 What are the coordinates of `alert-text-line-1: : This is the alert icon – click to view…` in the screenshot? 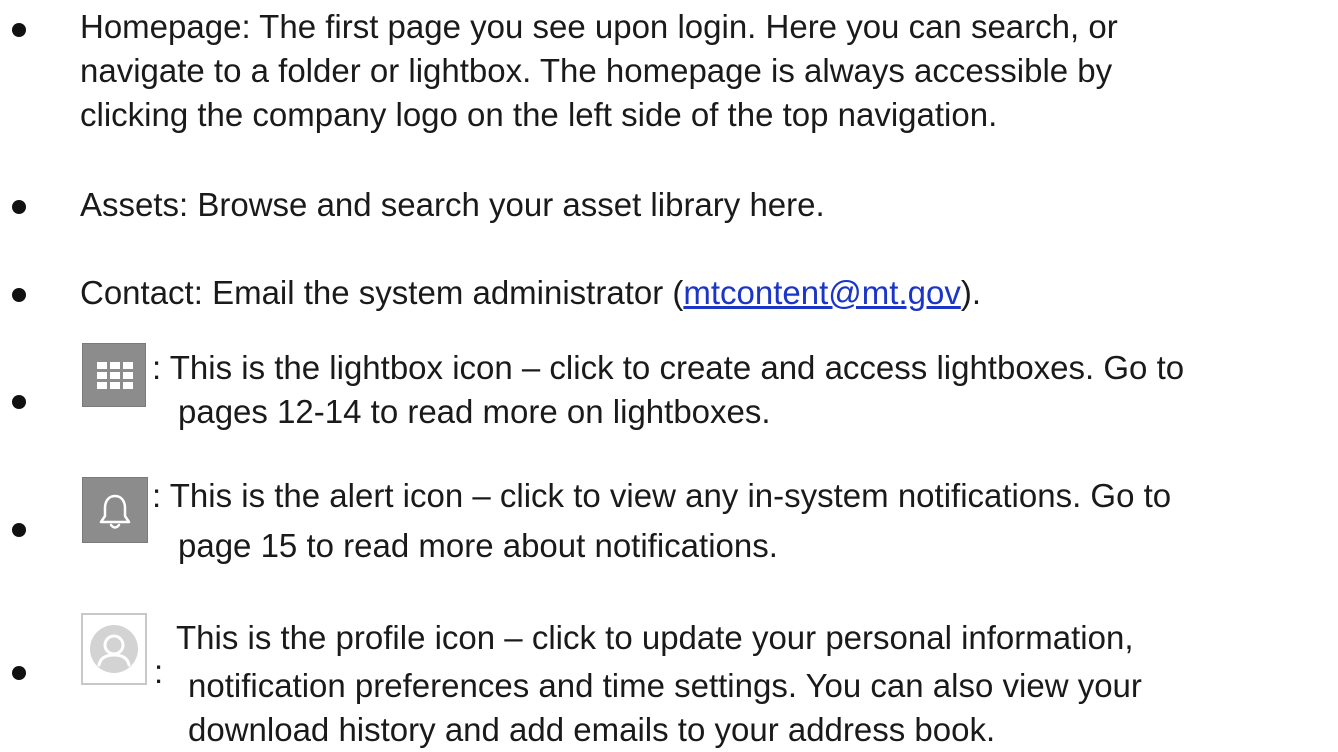 It's located at (662, 495).